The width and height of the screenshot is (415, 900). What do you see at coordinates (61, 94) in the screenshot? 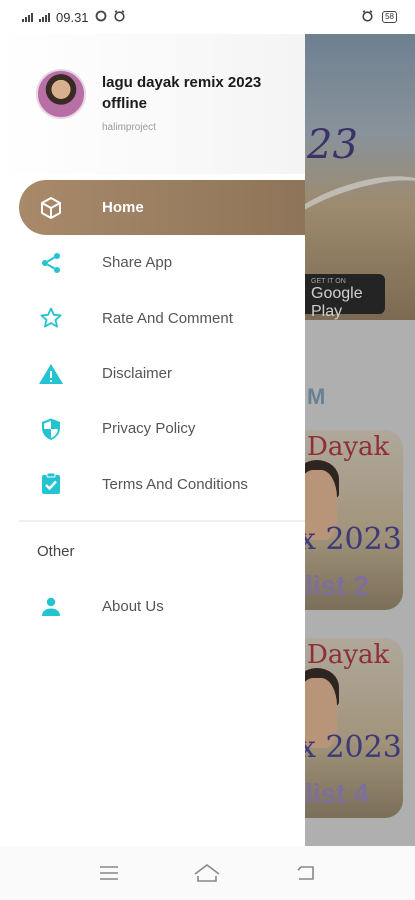
I see `app-avatar` at bounding box center [61, 94].